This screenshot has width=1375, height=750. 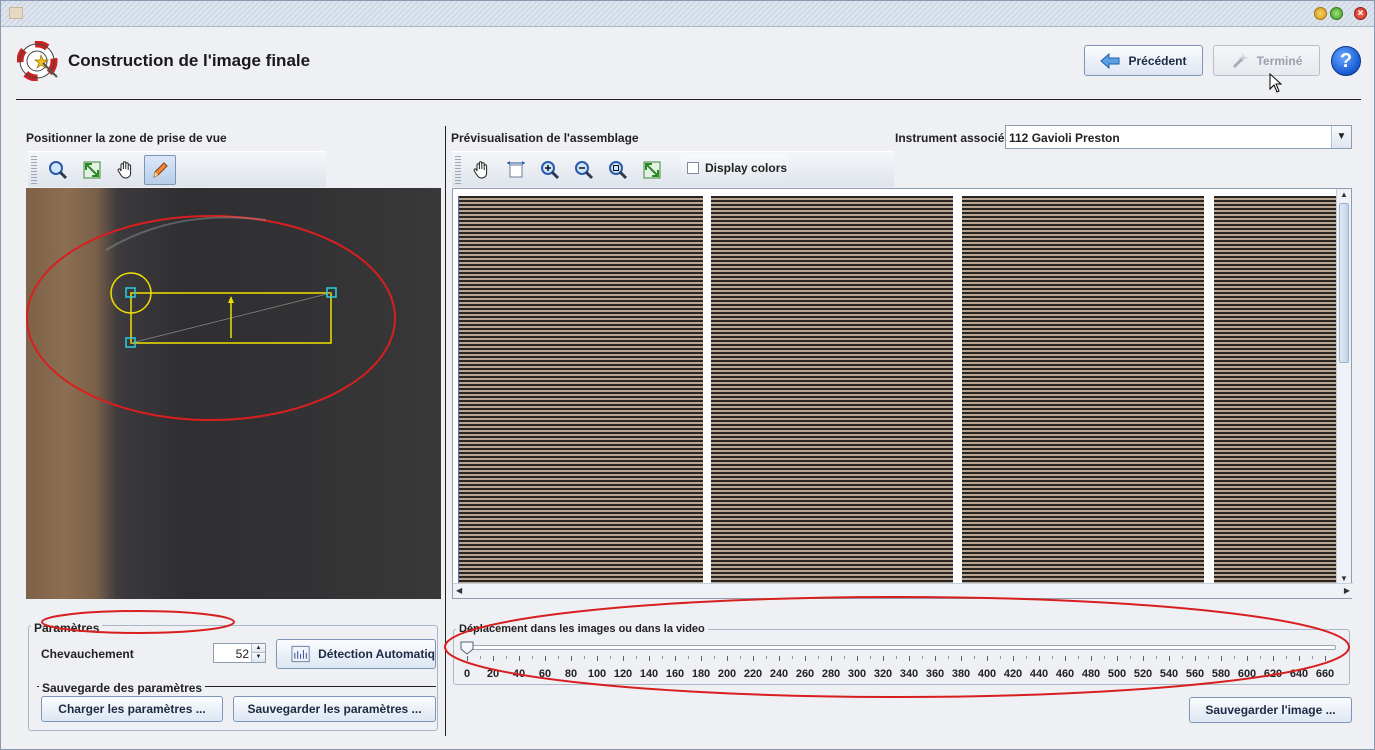 What do you see at coordinates (688, 99) in the screenshot?
I see `header-separator` at bounding box center [688, 99].